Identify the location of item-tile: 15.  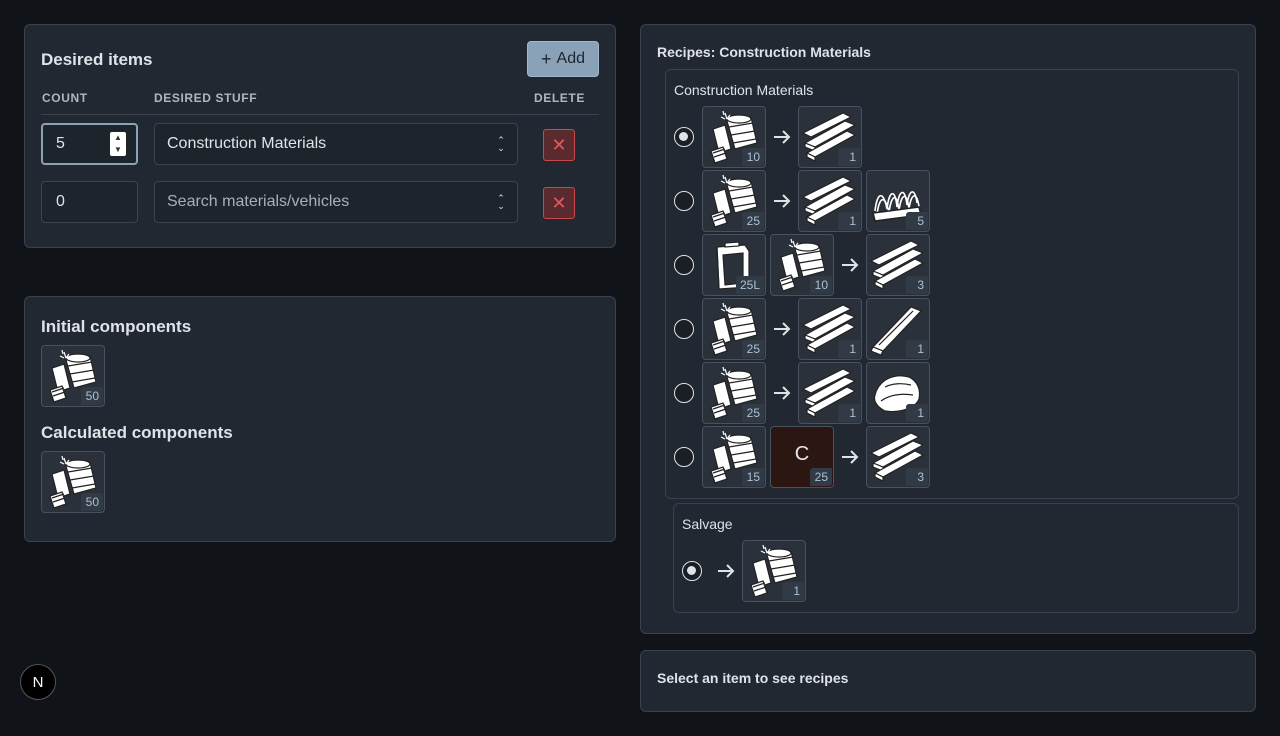
(734, 457).